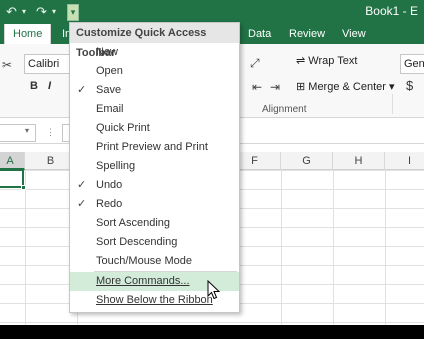 The width and height of the screenshot is (424, 339). What do you see at coordinates (154, 109) in the screenshot?
I see `menu-item-email: Email` at bounding box center [154, 109].